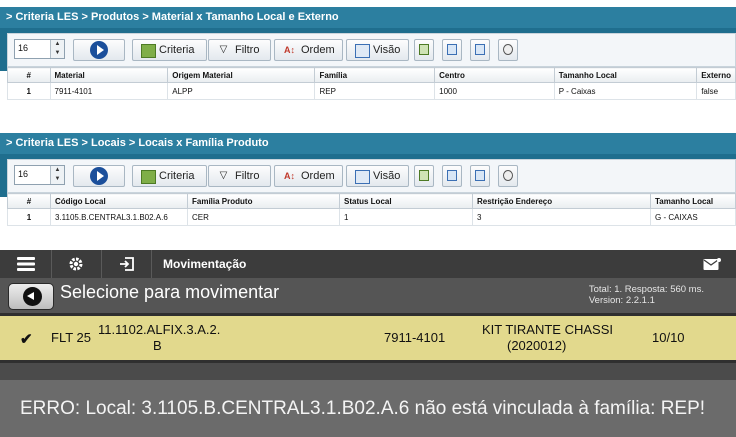 This screenshot has height=437, width=736. I want to click on app-top-bar: Movimentação, so click(368, 264).